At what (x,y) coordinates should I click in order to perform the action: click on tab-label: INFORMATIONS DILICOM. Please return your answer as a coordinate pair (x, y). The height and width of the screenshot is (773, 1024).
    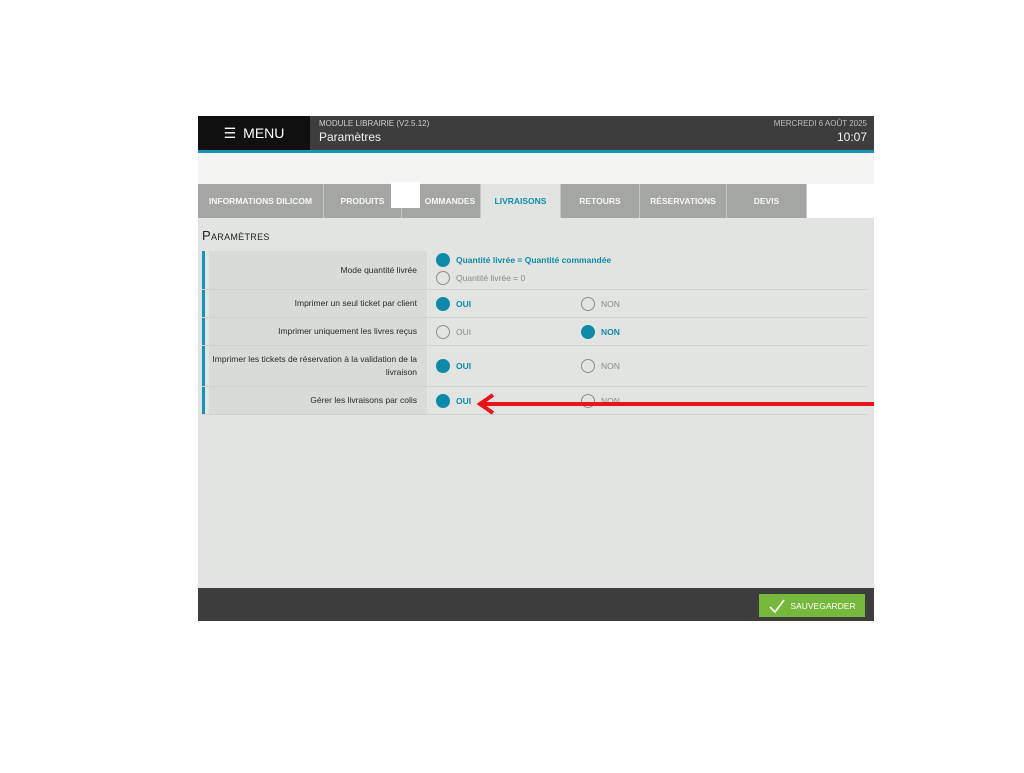
    Looking at the image, I should click on (260, 201).